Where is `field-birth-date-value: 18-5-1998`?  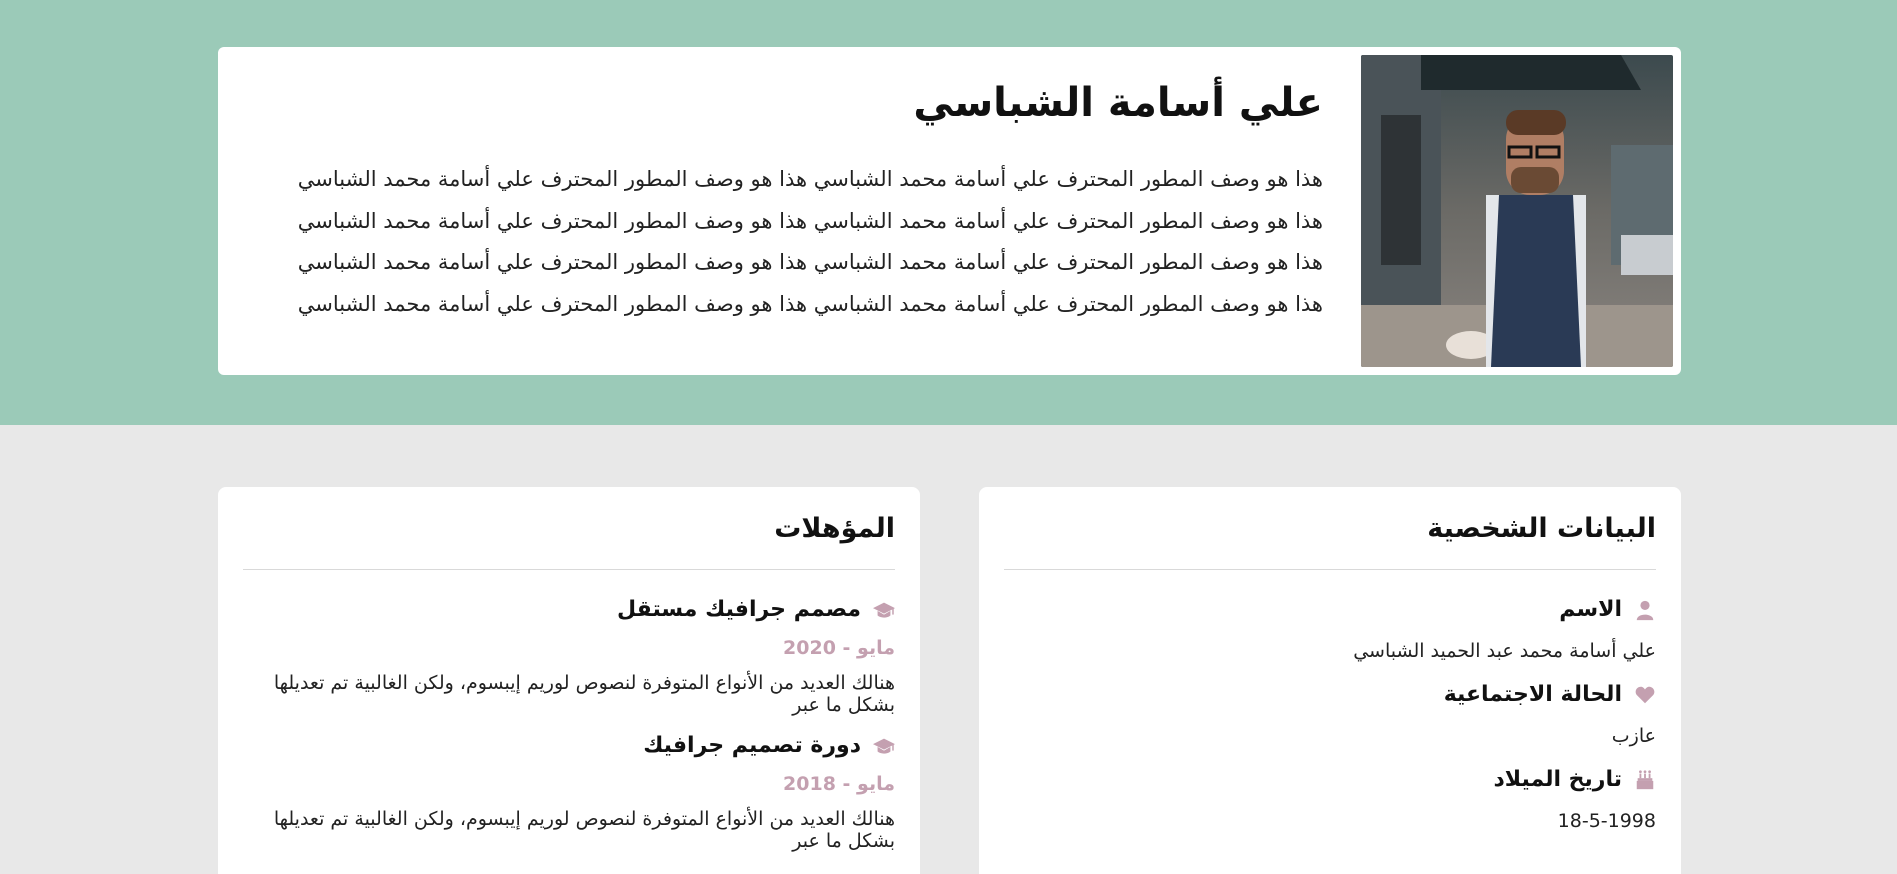 field-birth-date-value: 18-5-1998 is located at coordinates (1606, 821).